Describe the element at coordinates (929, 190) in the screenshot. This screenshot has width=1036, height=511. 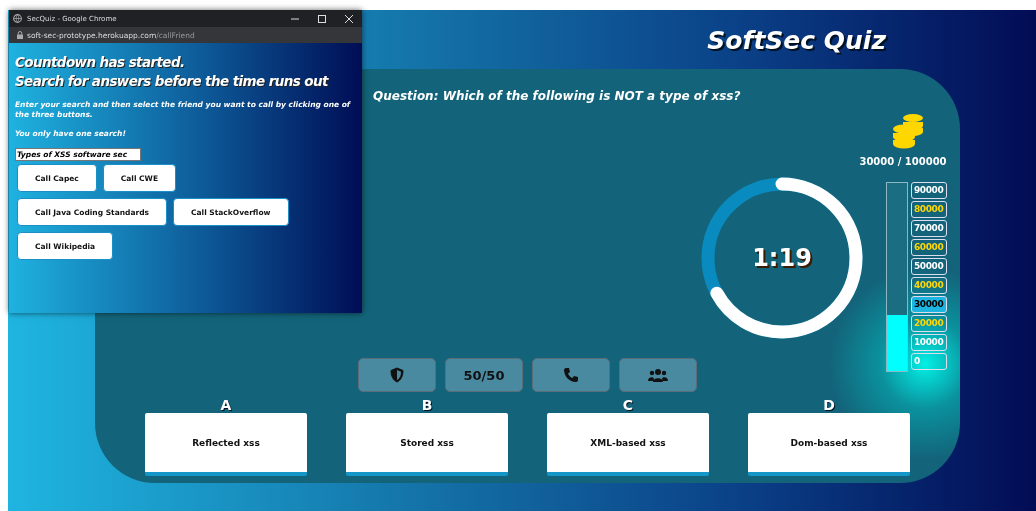
I see `prize-amount: 90000` at that location.